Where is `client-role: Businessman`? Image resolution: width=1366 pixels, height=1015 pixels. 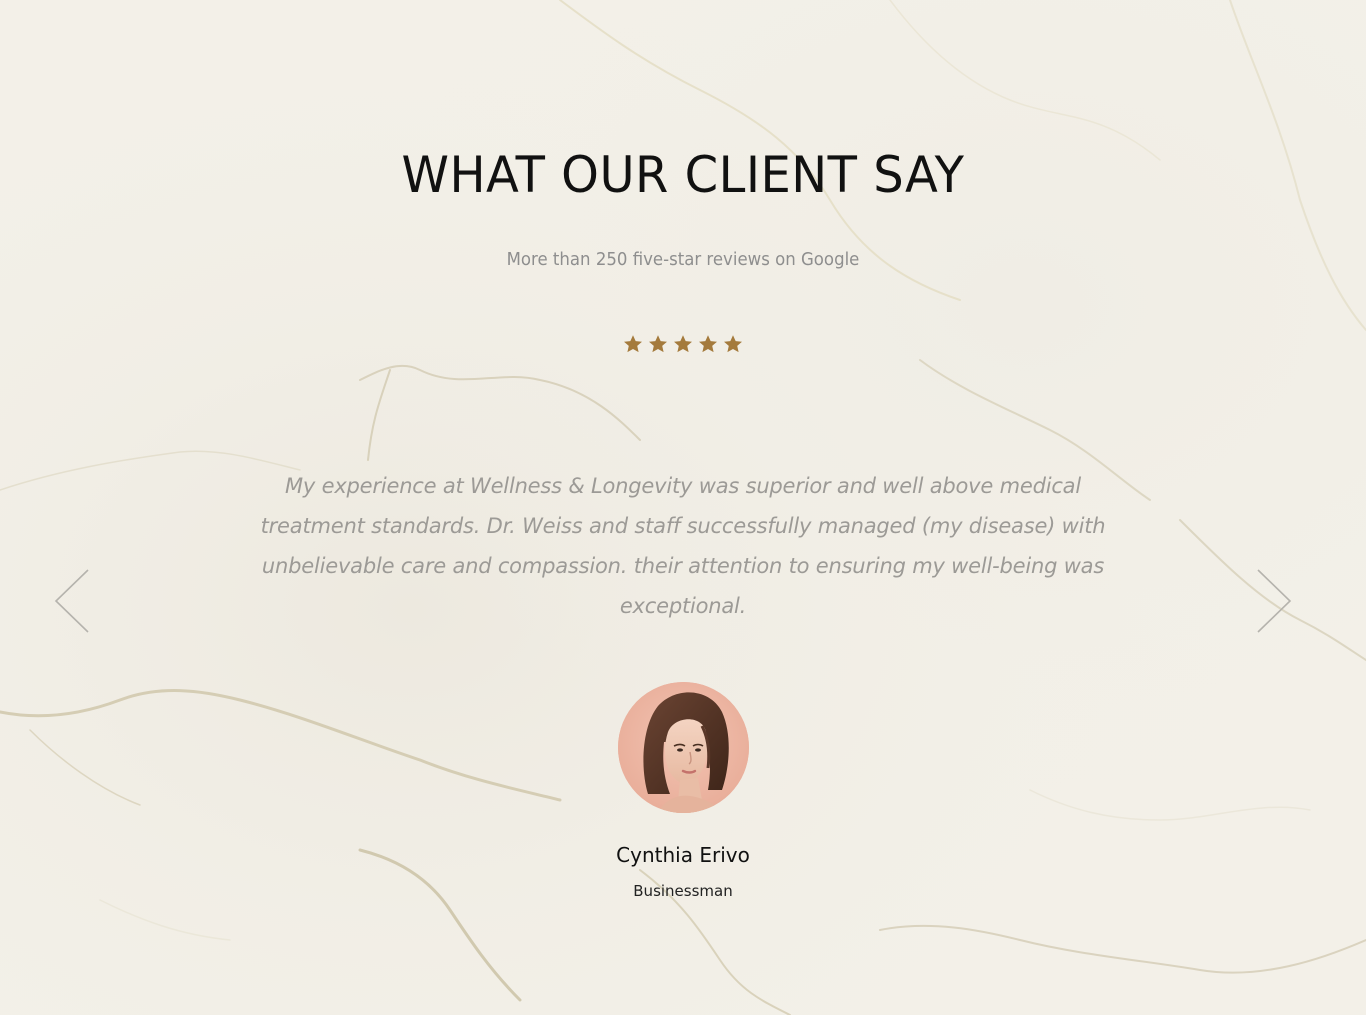 client-role: Businessman is located at coordinates (683, 891).